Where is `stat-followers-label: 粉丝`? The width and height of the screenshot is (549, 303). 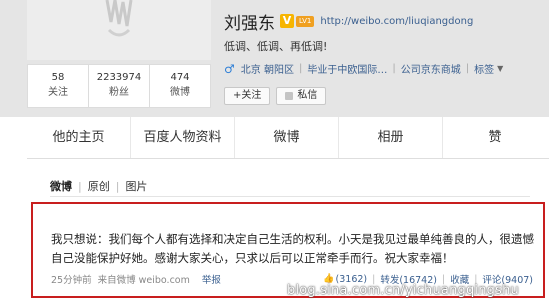 stat-followers-label: 粉丝 is located at coordinates (119, 92).